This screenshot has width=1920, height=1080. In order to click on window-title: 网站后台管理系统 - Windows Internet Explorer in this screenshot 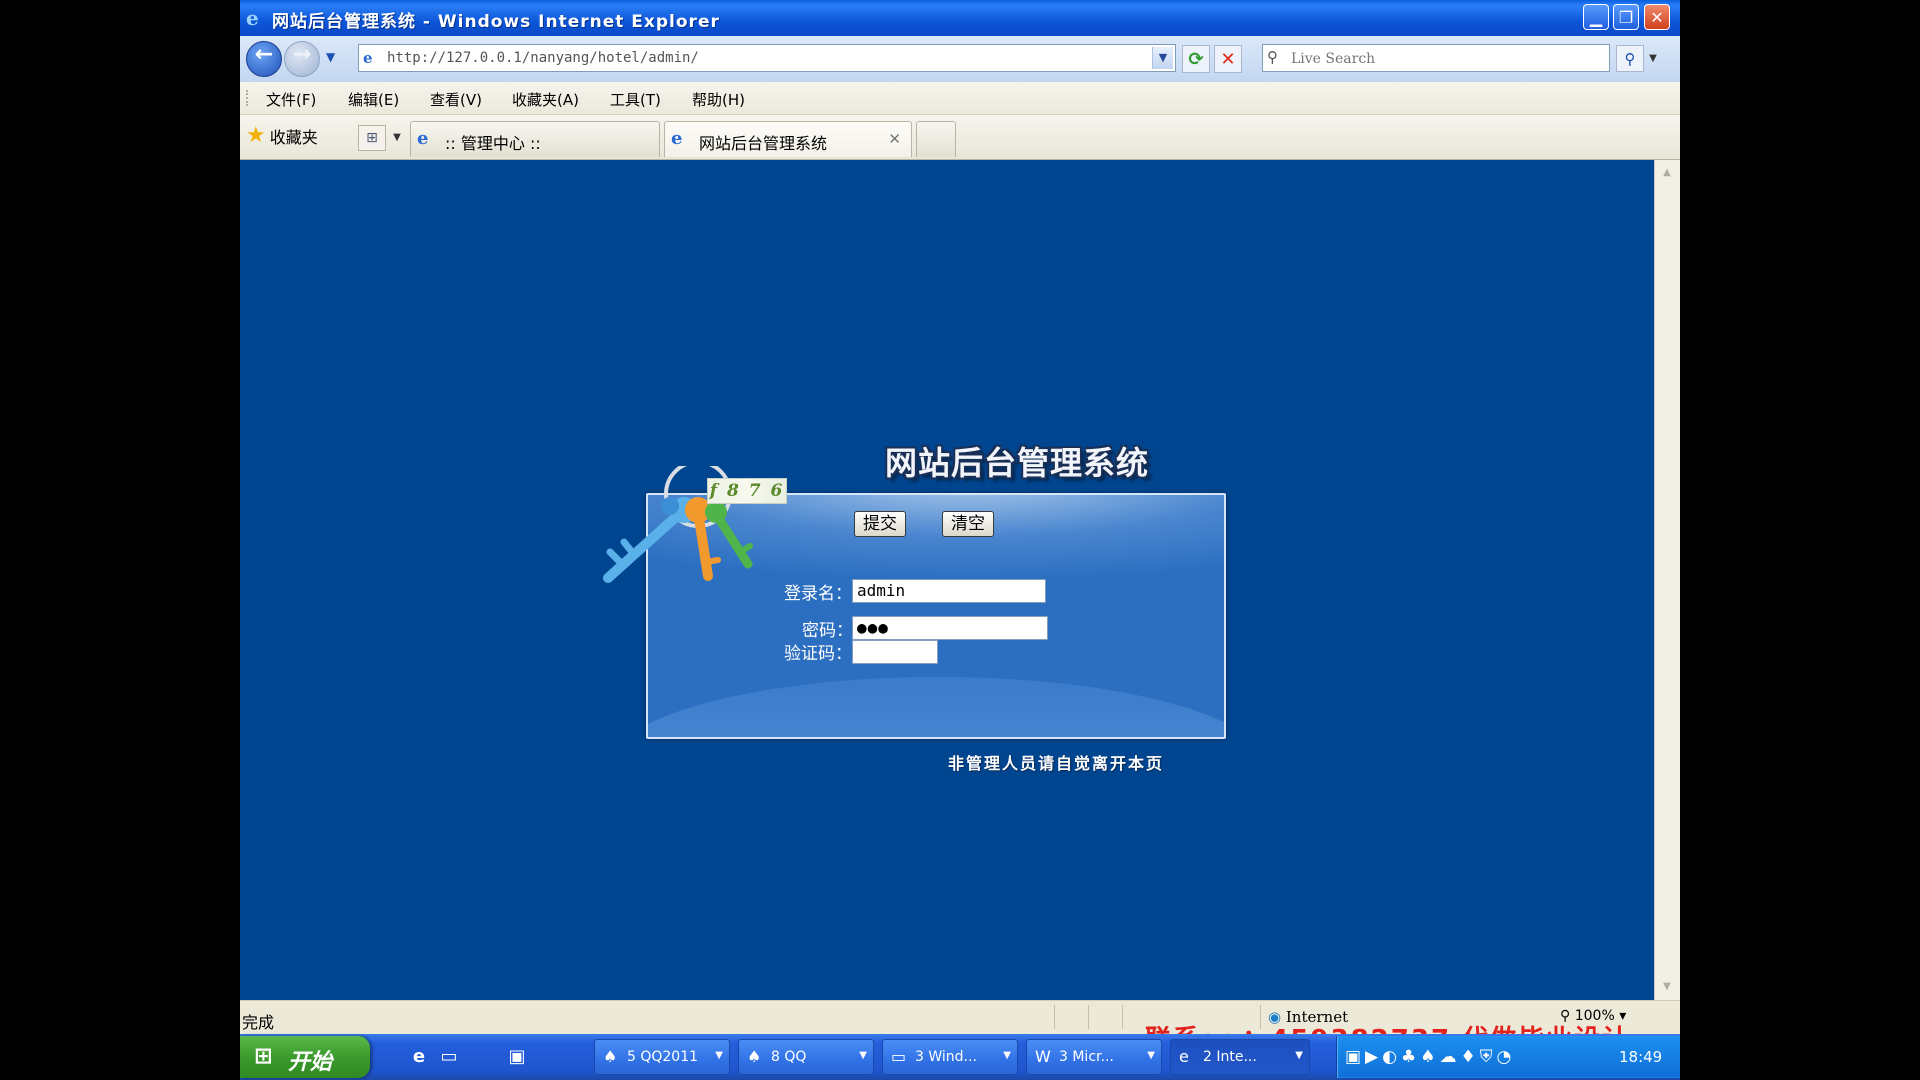, I will do `click(496, 22)`.